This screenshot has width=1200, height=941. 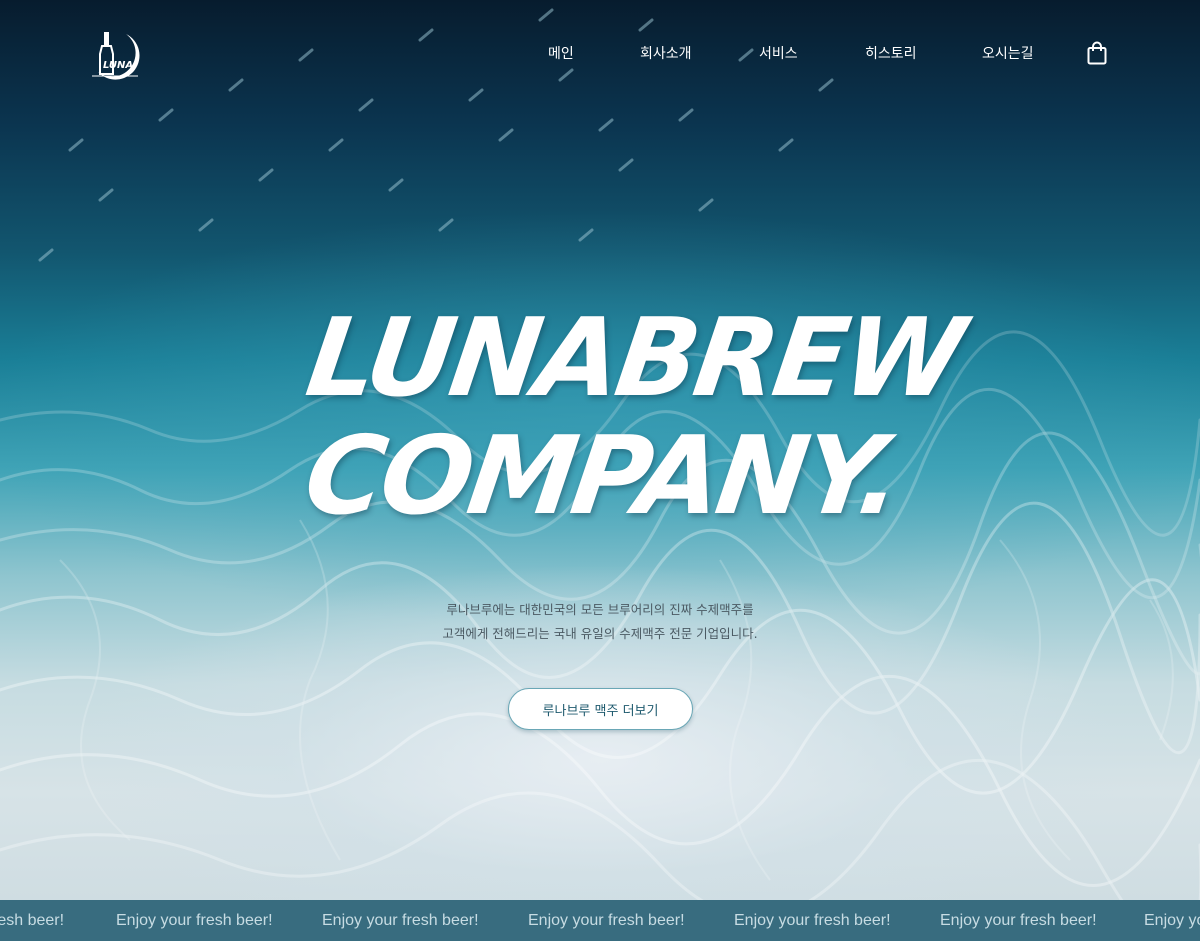 I want to click on description-line-2: 고객에게 전해드리는 국내 유일의 수제맥주 전문 기업입니다., so click(x=600, y=633).